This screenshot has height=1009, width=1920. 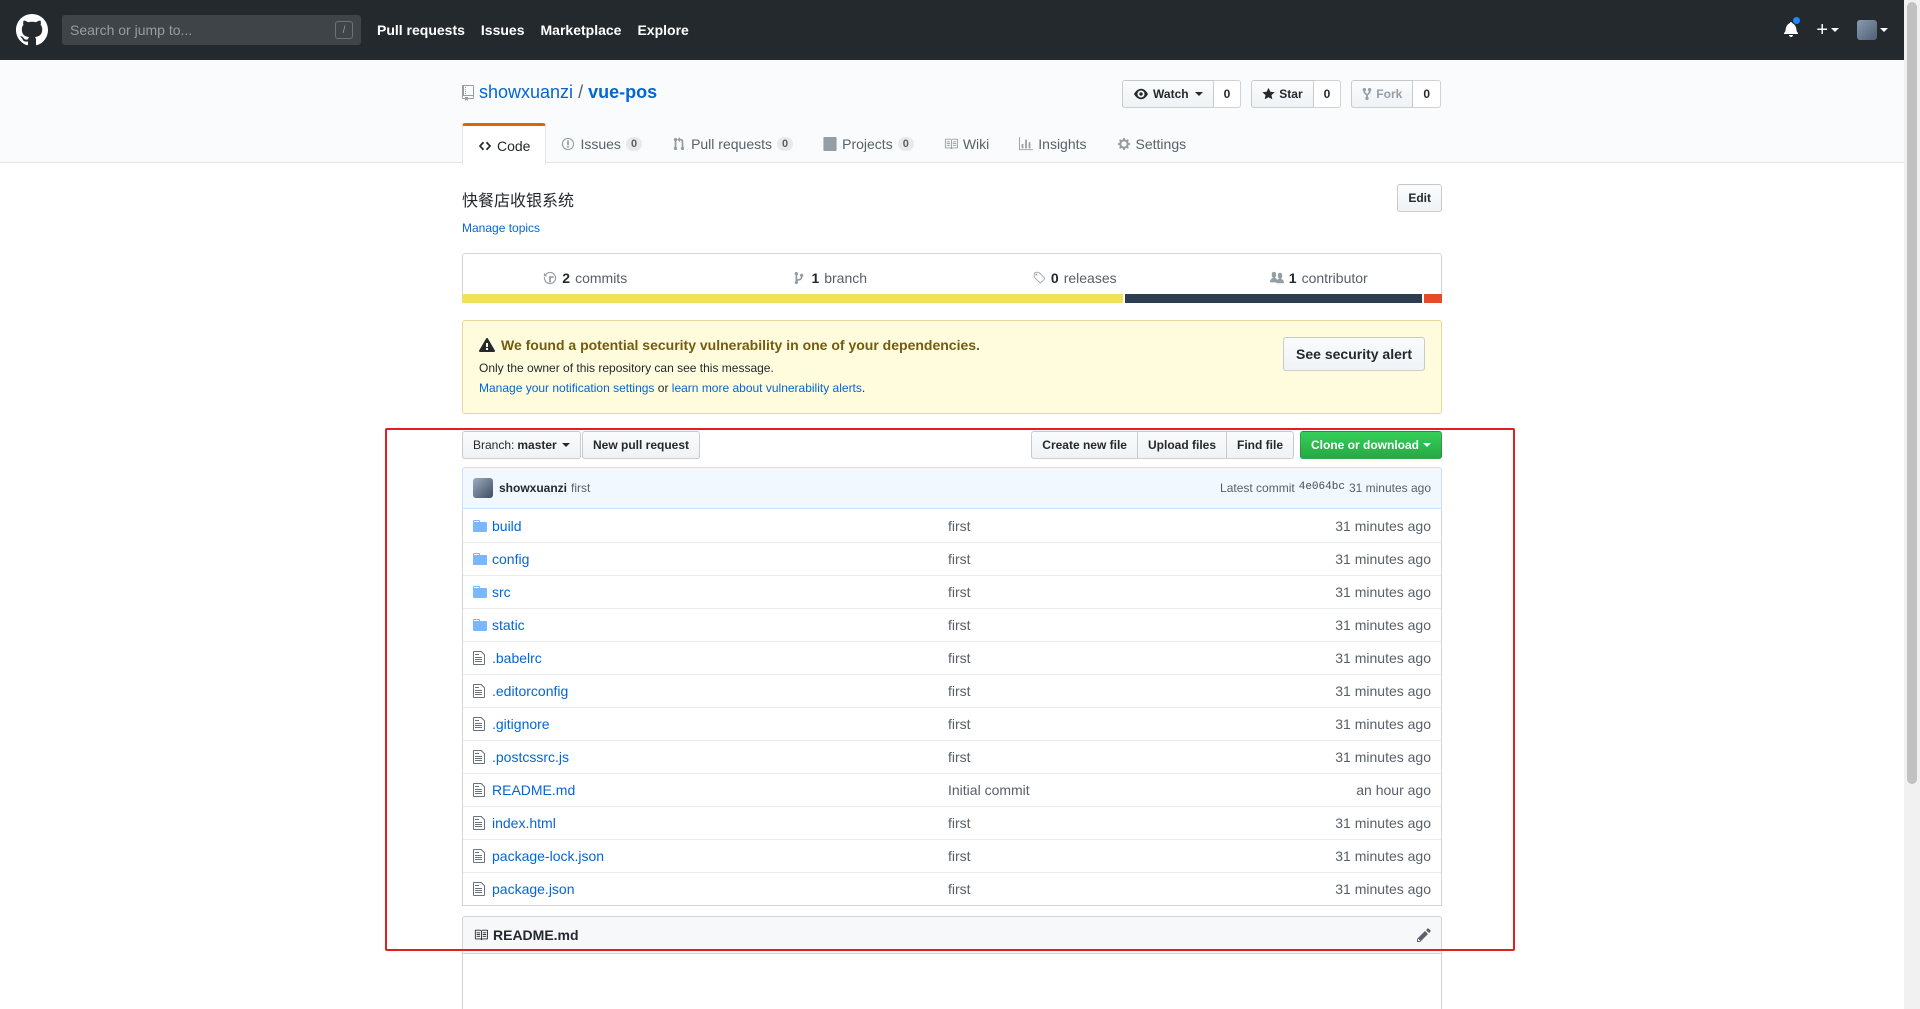 What do you see at coordinates (641, 445) in the screenshot?
I see `new-pull-request-button: New pull request` at bounding box center [641, 445].